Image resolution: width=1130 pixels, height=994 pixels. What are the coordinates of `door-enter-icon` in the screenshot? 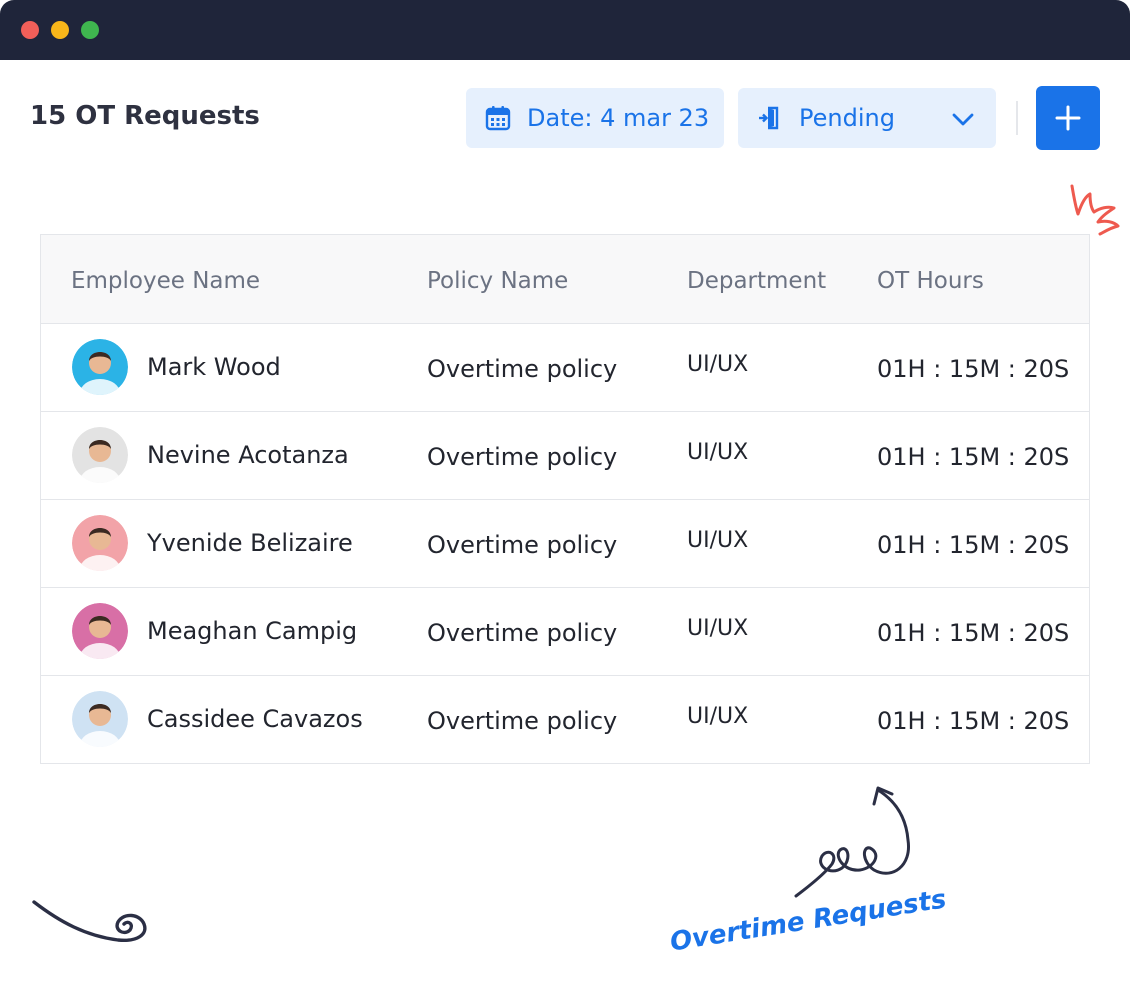 It's located at (770, 118).